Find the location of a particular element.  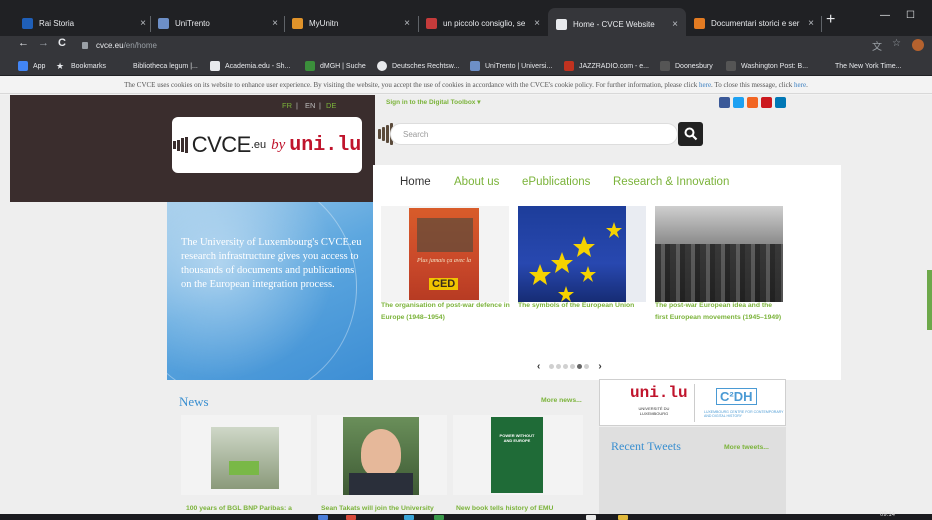

profile-avatar is located at coordinates (918, 45).